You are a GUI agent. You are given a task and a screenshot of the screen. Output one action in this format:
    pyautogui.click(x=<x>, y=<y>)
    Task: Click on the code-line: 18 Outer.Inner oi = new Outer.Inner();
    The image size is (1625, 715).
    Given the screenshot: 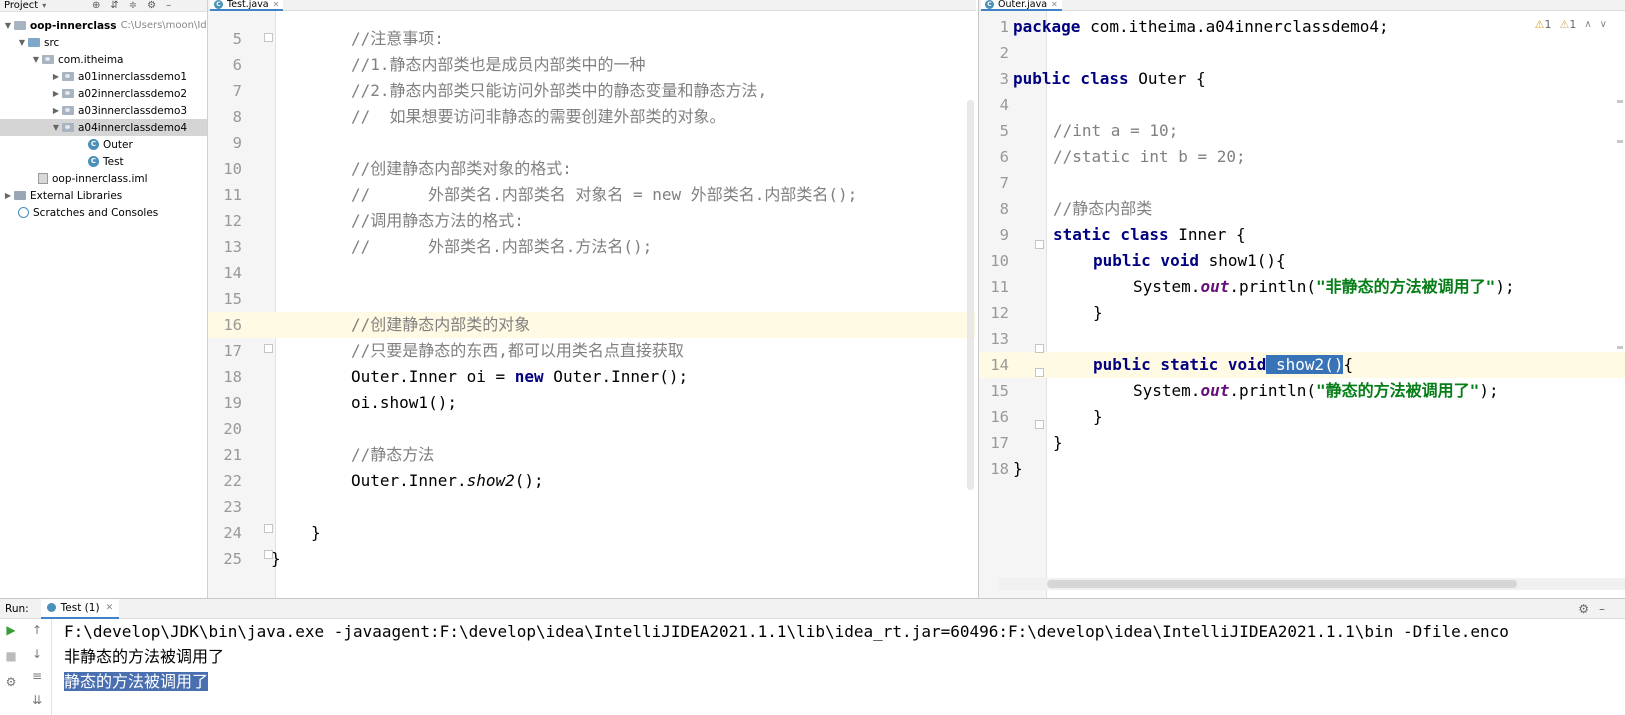 What is the action you would take?
    pyautogui.click(x=592, y=377)
    